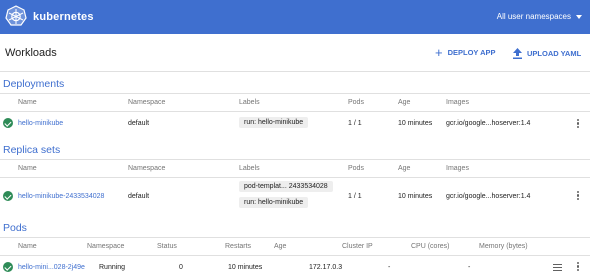 The width and height of the screenshot is (590, 280). I want to click on deployment-name-link: hello-minikube, so click(40, 123).